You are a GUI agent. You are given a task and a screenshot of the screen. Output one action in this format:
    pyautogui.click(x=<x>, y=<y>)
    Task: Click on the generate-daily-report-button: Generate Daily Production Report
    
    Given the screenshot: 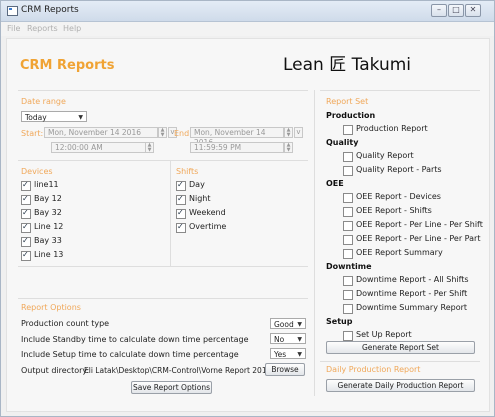 What is the action you would take?
    pyautogui.click(x=400, y=385)
    